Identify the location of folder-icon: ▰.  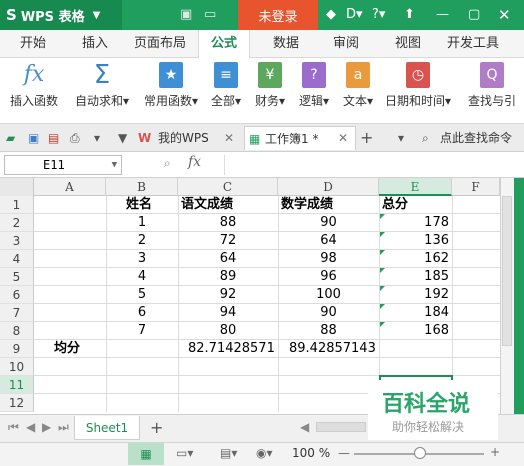
(10, 138).